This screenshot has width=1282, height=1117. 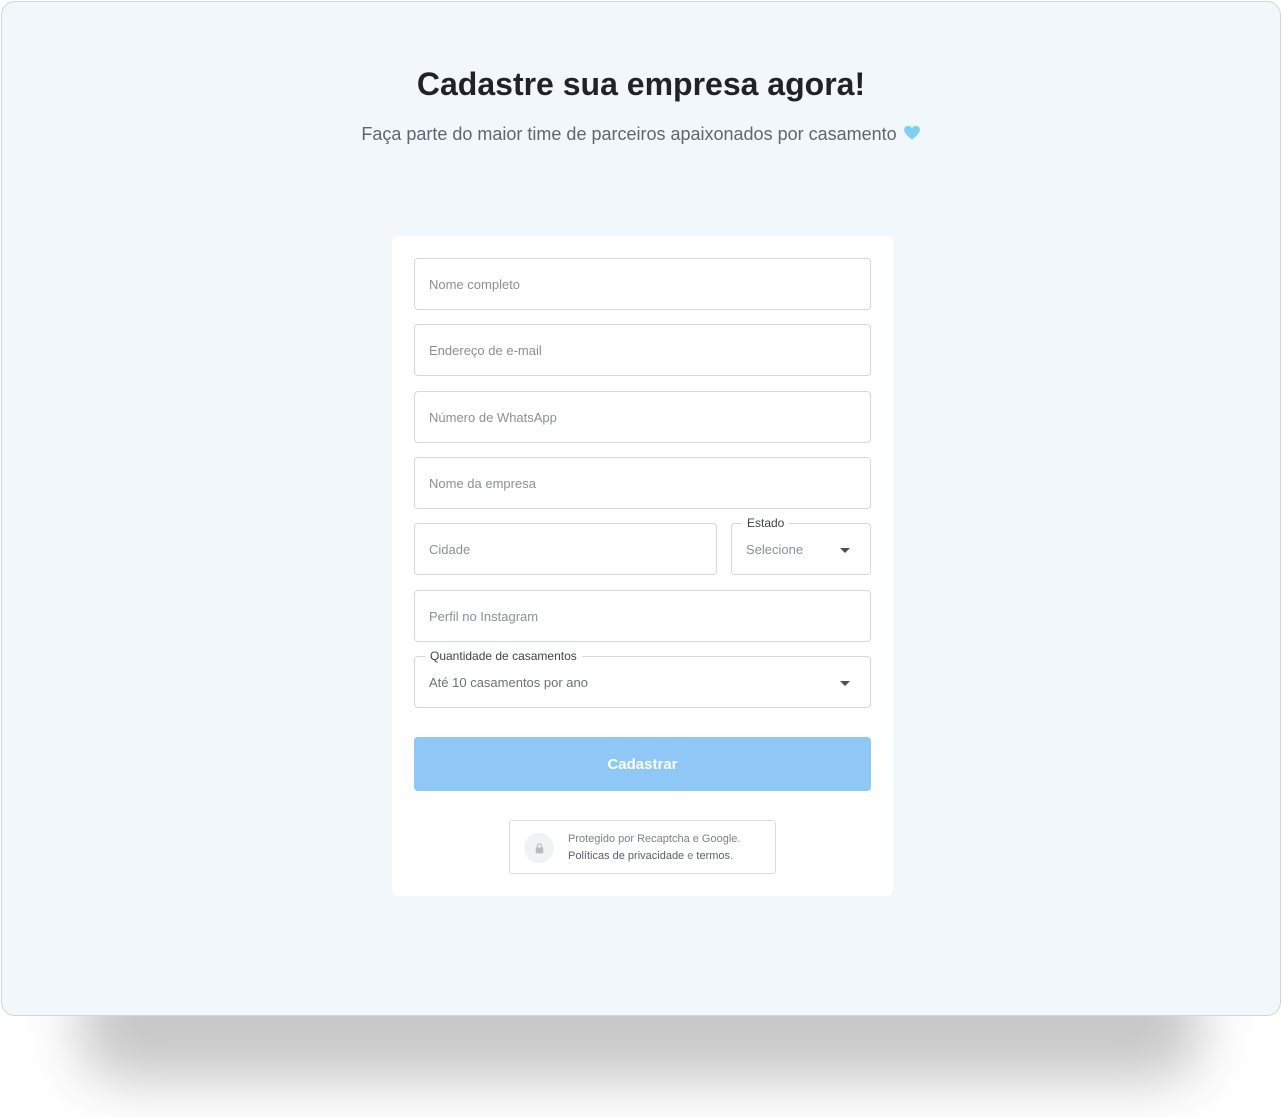 I want to click on full-name-field, so click(x=642, y=284).